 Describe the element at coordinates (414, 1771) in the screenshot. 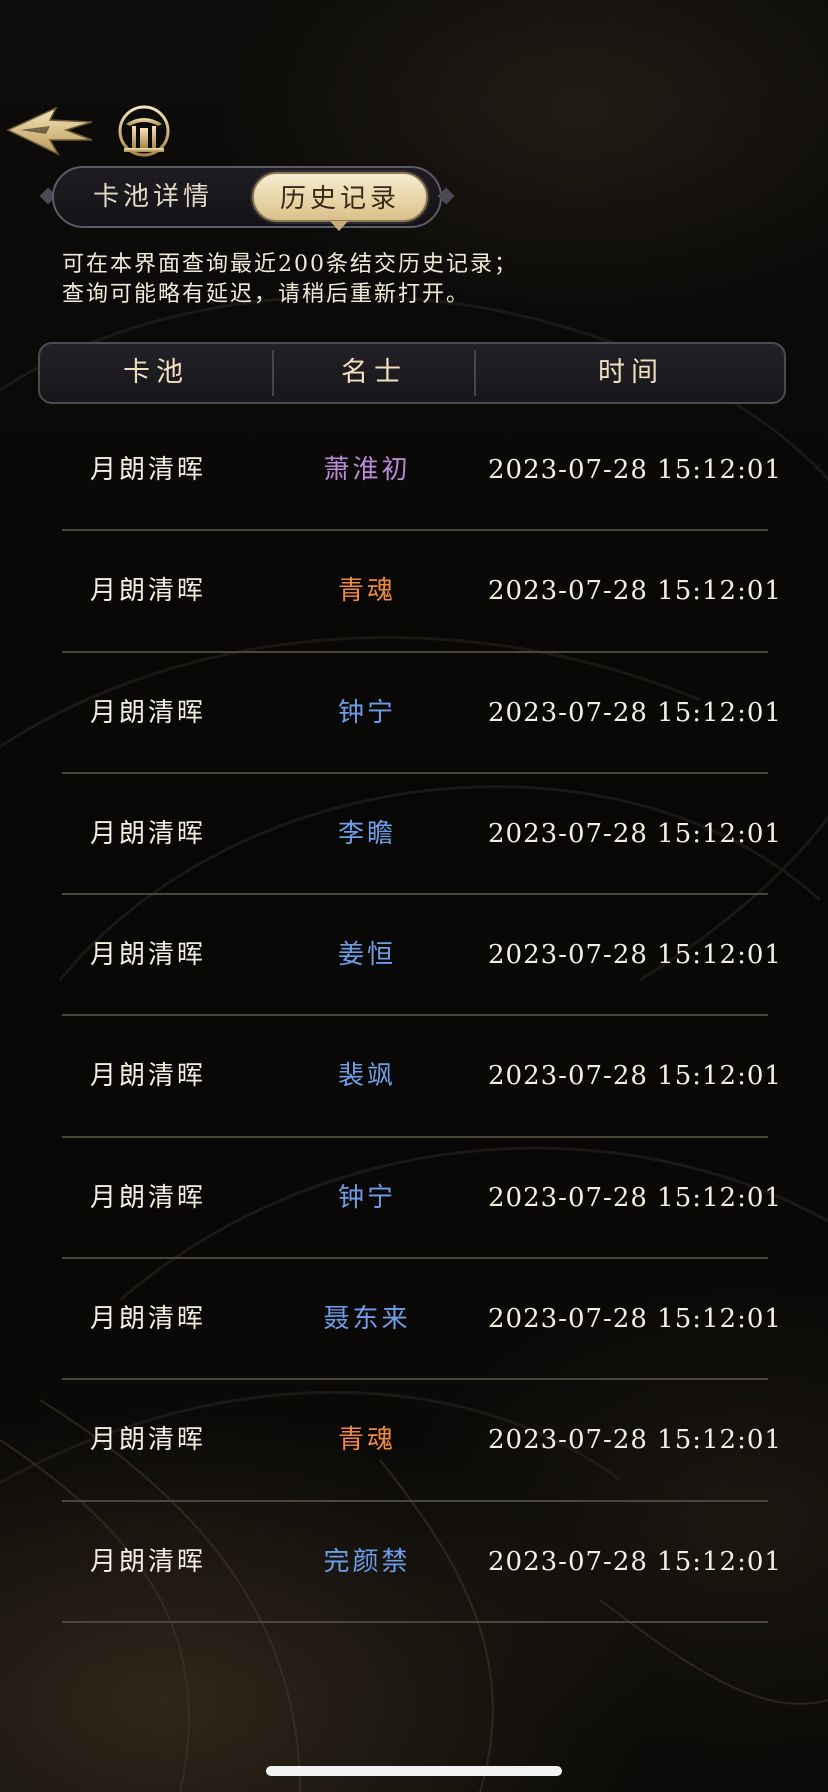

I see `home-indicator` at that location.